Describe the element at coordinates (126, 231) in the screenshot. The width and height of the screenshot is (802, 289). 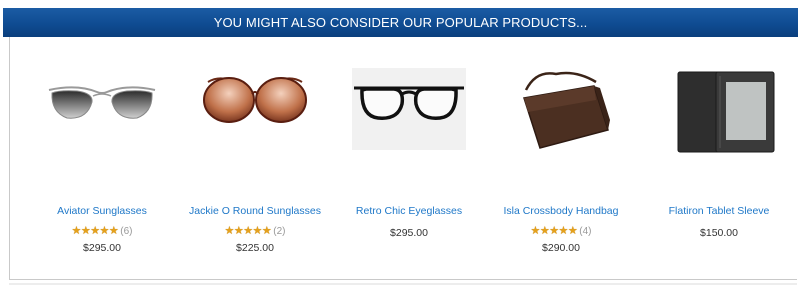
I see `review-count: (6)` at that location.